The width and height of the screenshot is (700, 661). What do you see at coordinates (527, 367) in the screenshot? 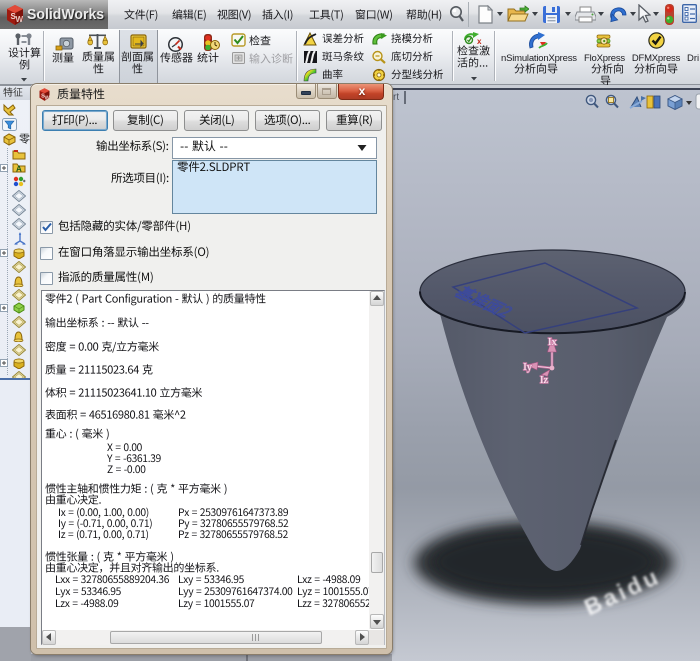
I see `svg-text: Iy` at bounding box center [527, 367].